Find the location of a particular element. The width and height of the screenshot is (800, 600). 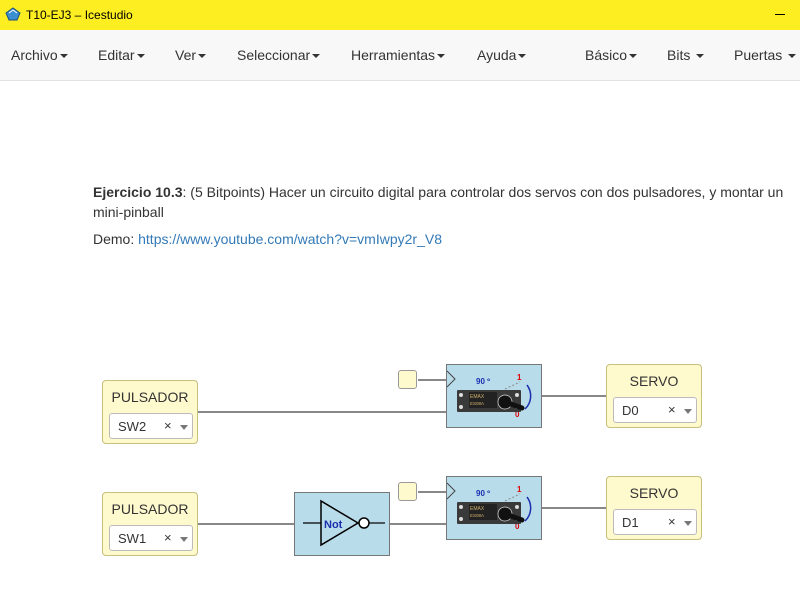

menu-ver: Ver is located at coordinates (191, 55).